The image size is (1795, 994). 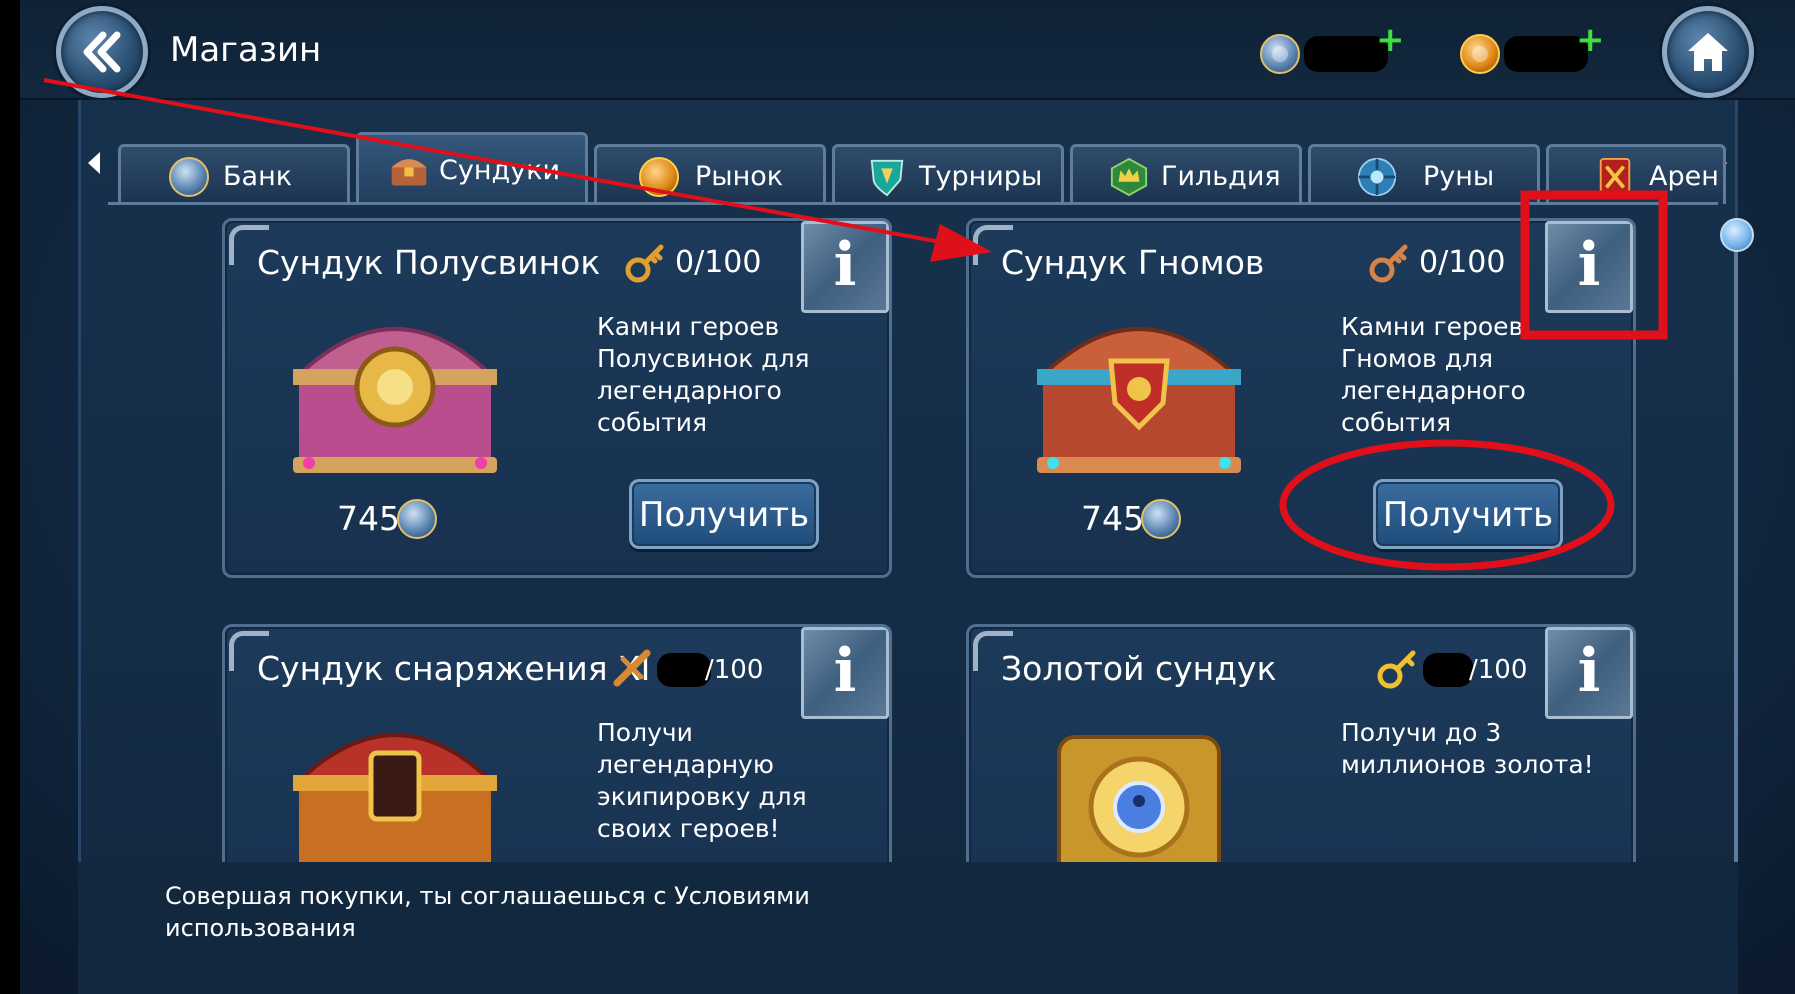 What do you see at coordinates (1737, 235) in the screenshot?
I see `scrollbar-thumb` at bounding box center [1737, 235].